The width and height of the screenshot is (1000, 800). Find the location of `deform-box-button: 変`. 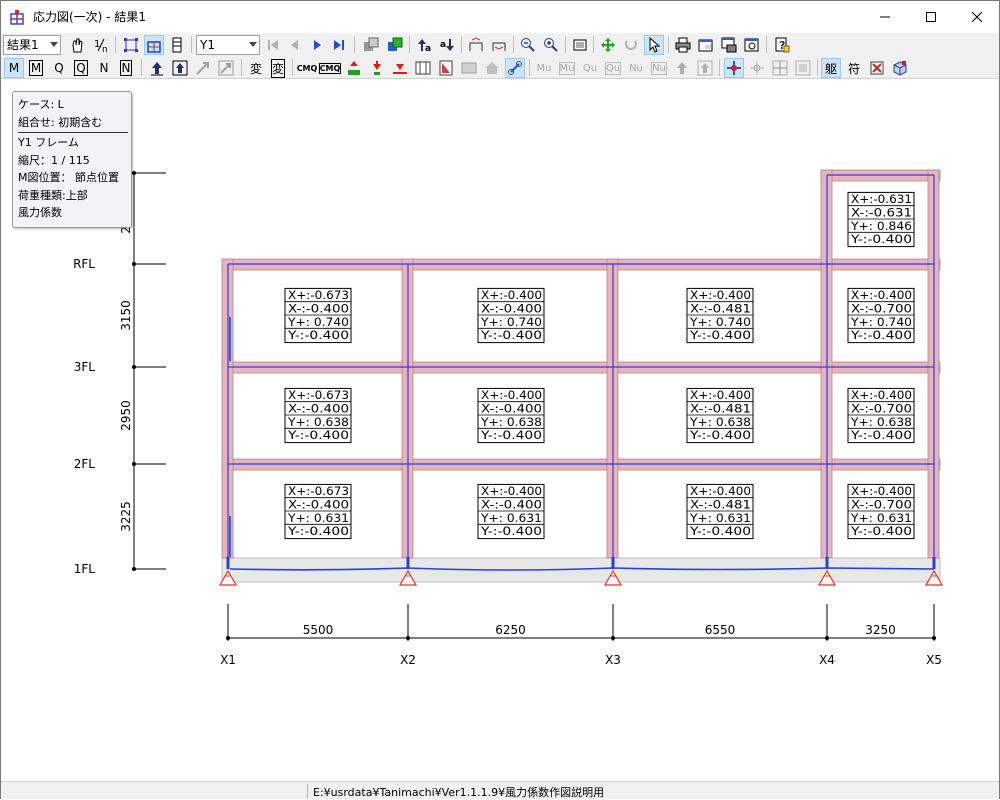

deform-box-button: 変 is located at coordinates (278, 68).